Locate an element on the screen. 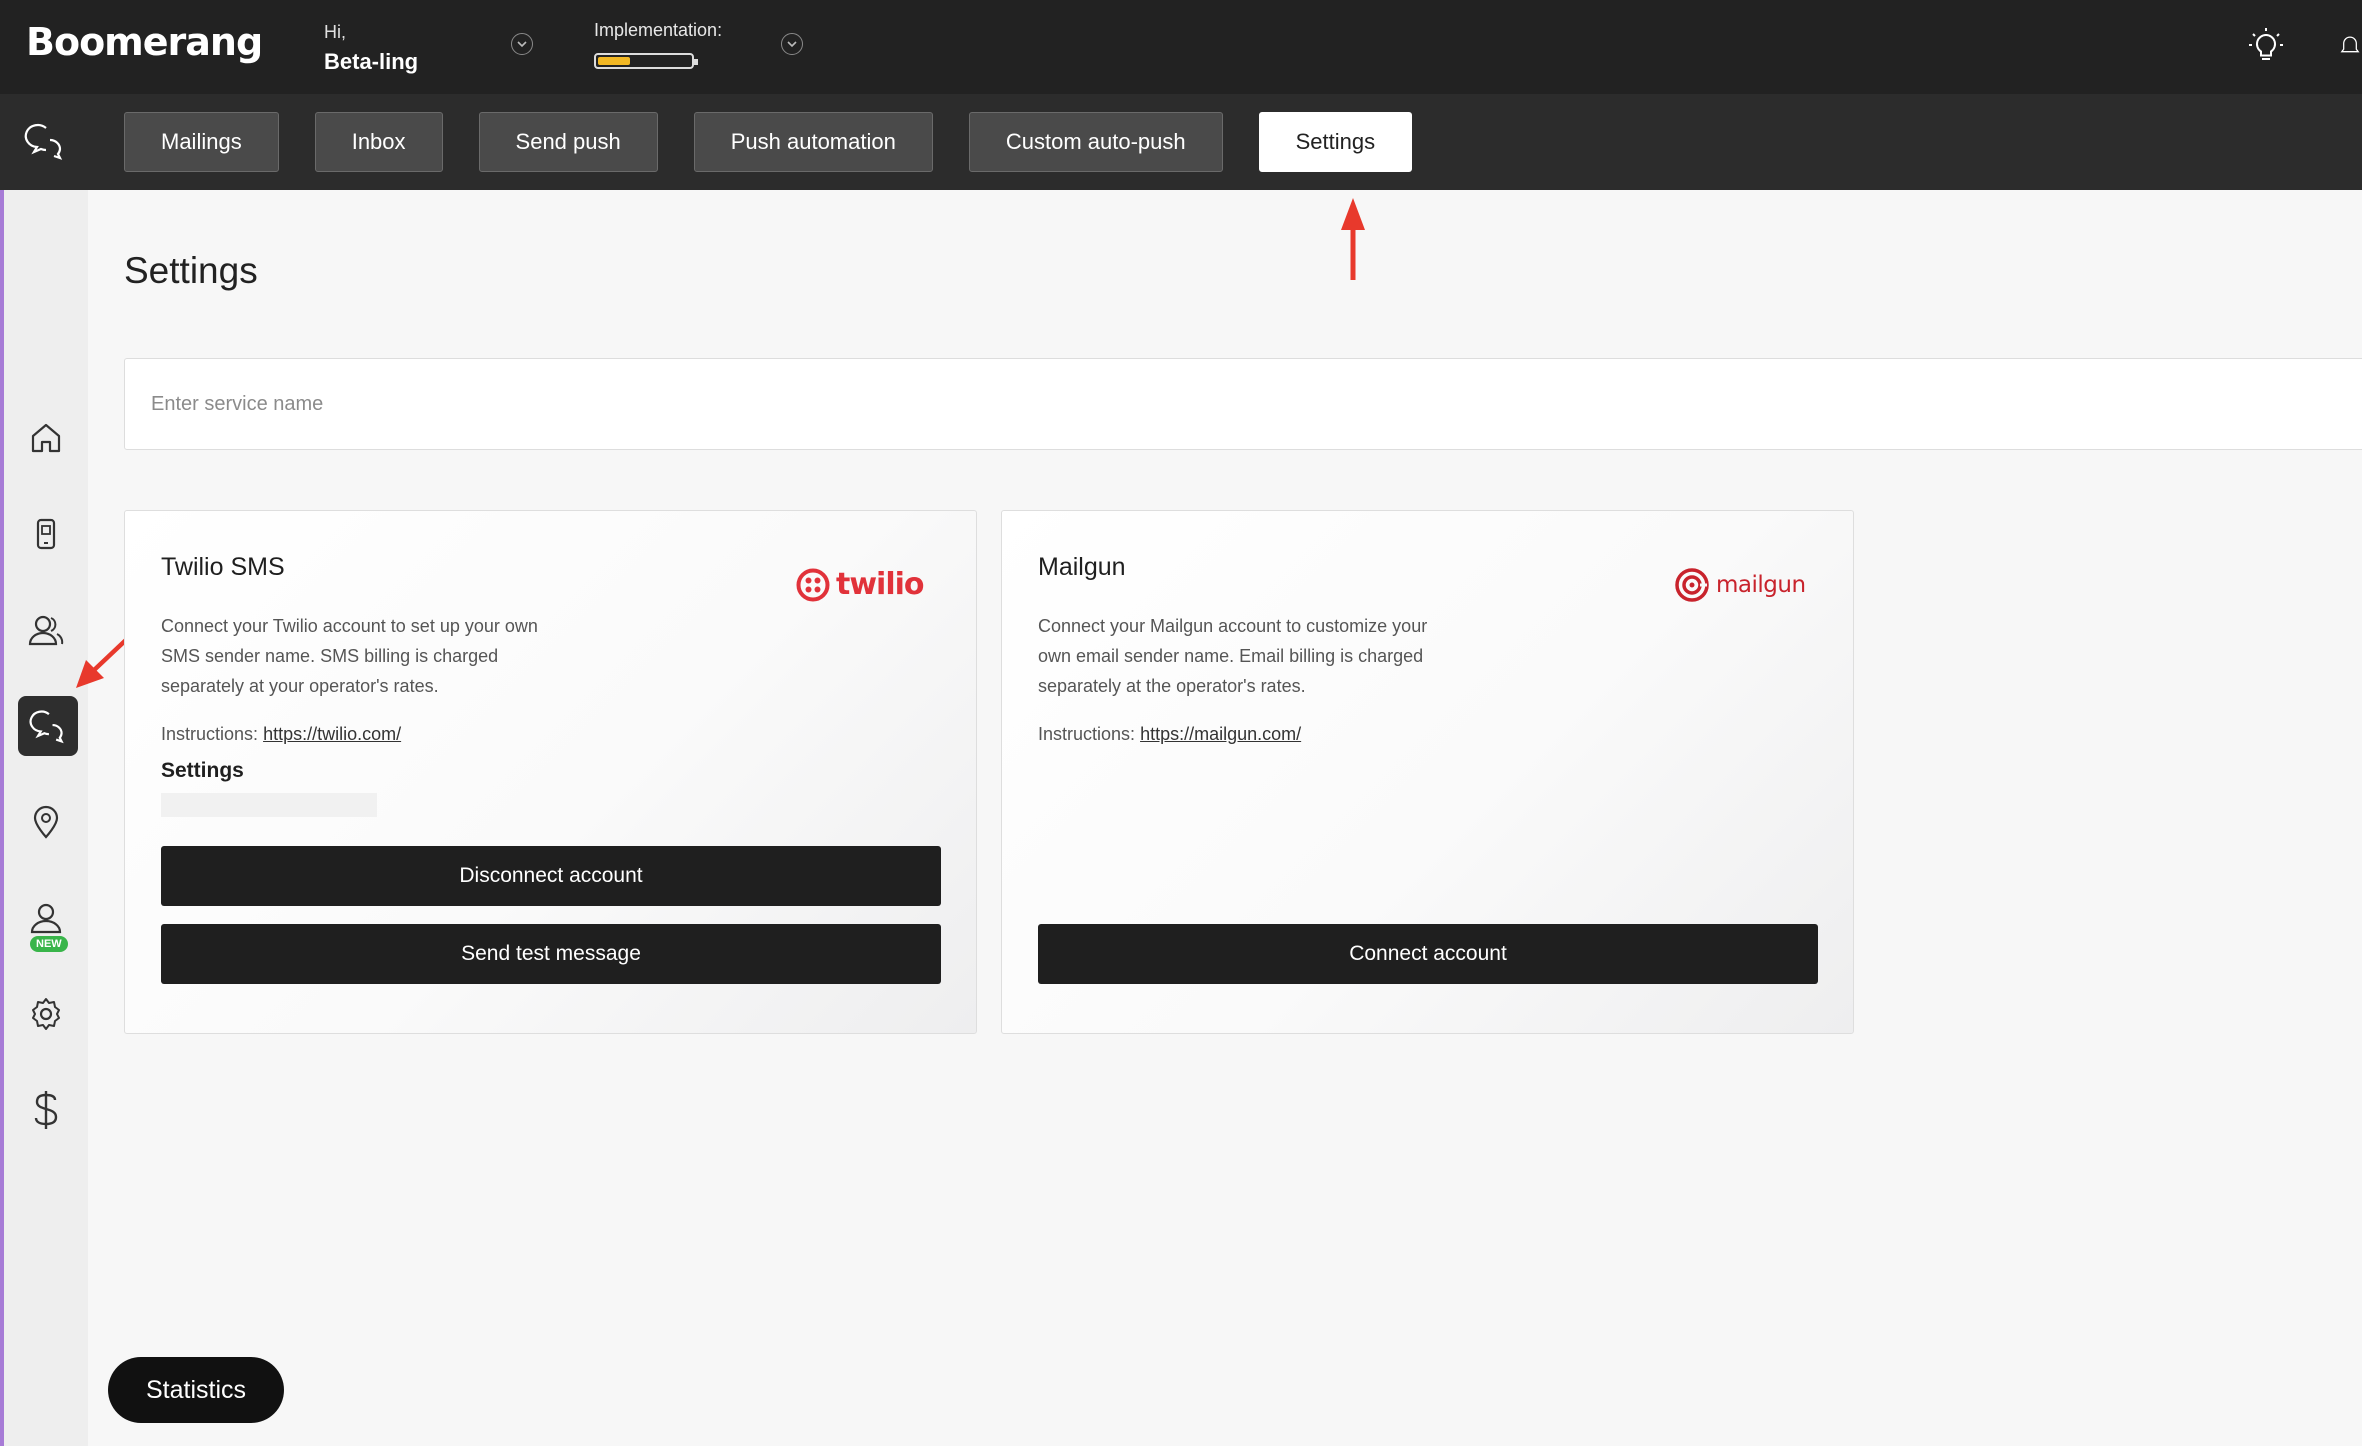 Image resolution: width=2362 pixels, height=1446 pixels. implementation-progress: Implementation: is located at coordinates (658, 44).